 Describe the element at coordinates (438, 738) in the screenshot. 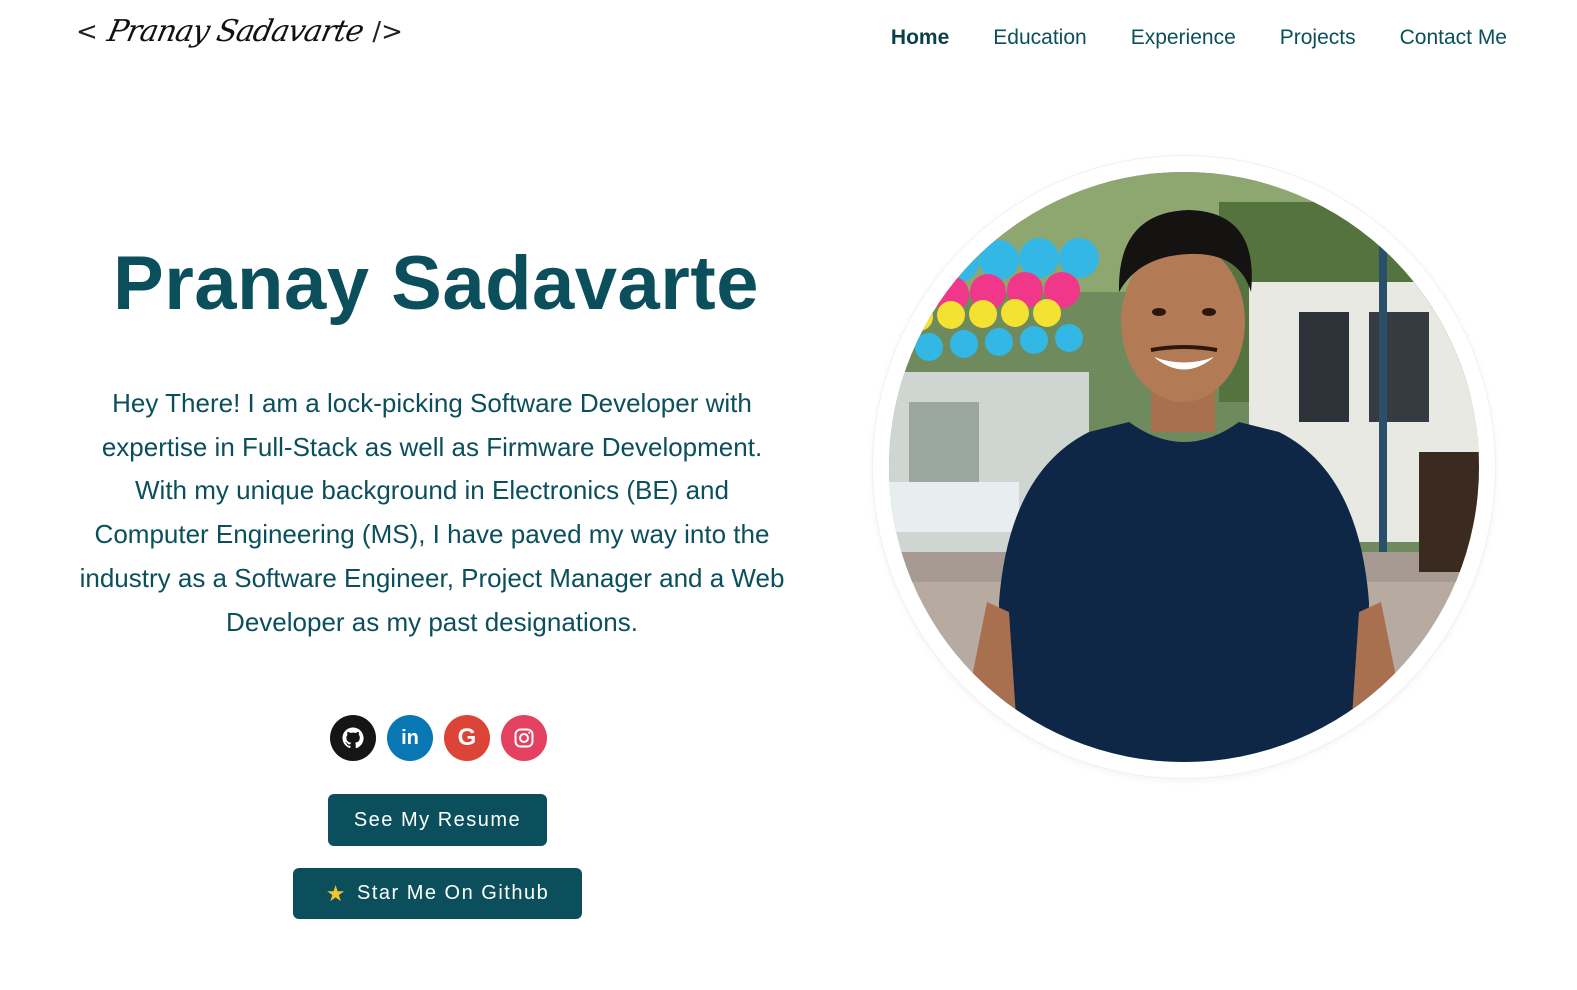

I see `social-links: in G` at that location.